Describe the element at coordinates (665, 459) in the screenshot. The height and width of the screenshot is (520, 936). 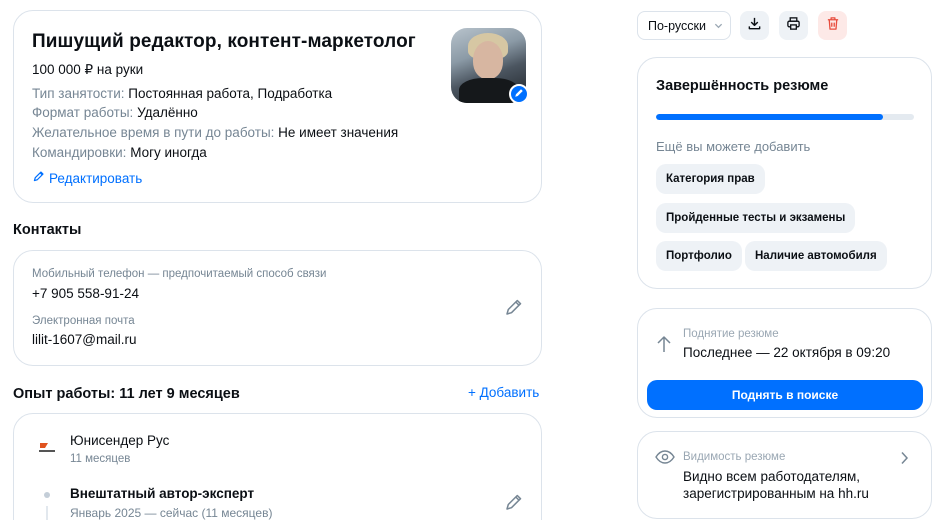
I see `eye-icon` at that location.